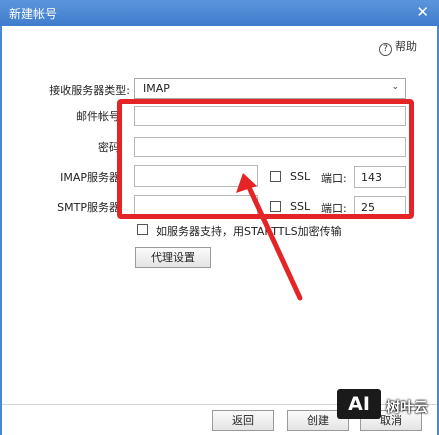 This screenshot has width=439, height=435. I want to click on watermark: AI 树叶云, so click(387, 409).